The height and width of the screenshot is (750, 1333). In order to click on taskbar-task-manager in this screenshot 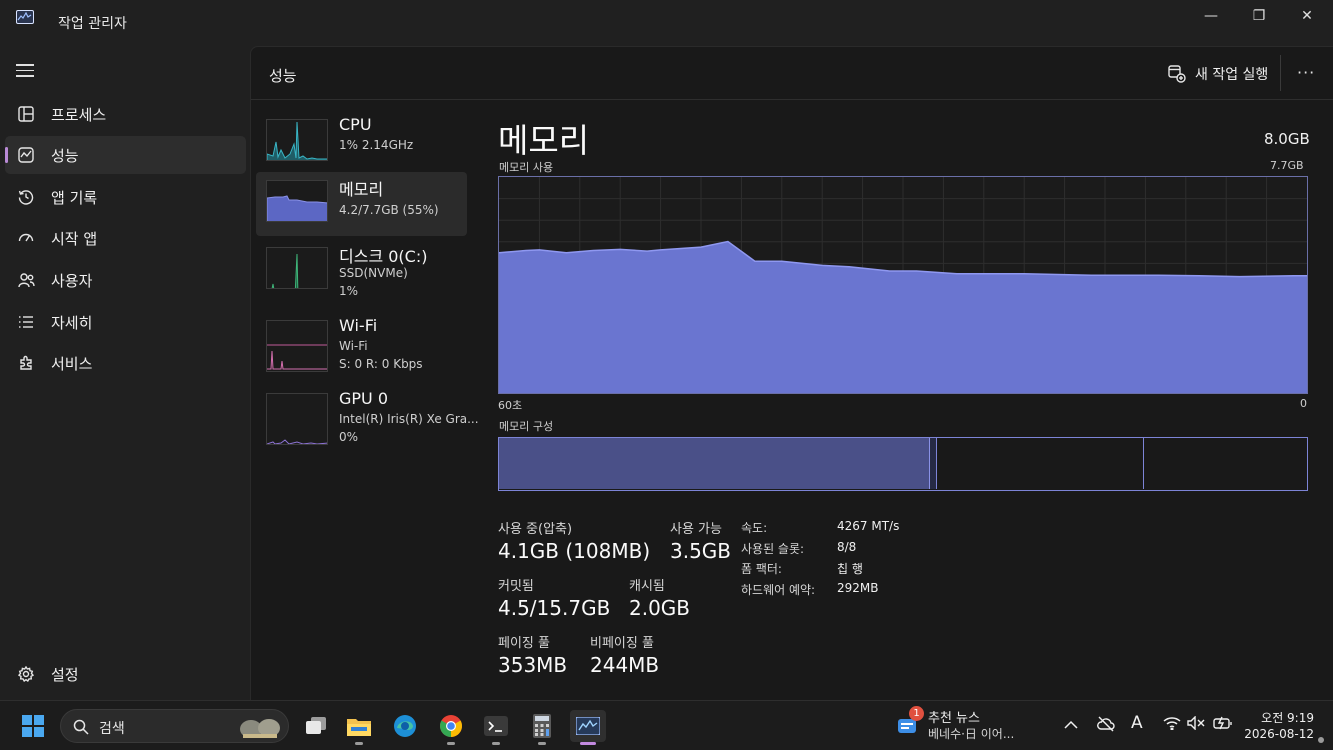, I will do `click(588, 727)`.